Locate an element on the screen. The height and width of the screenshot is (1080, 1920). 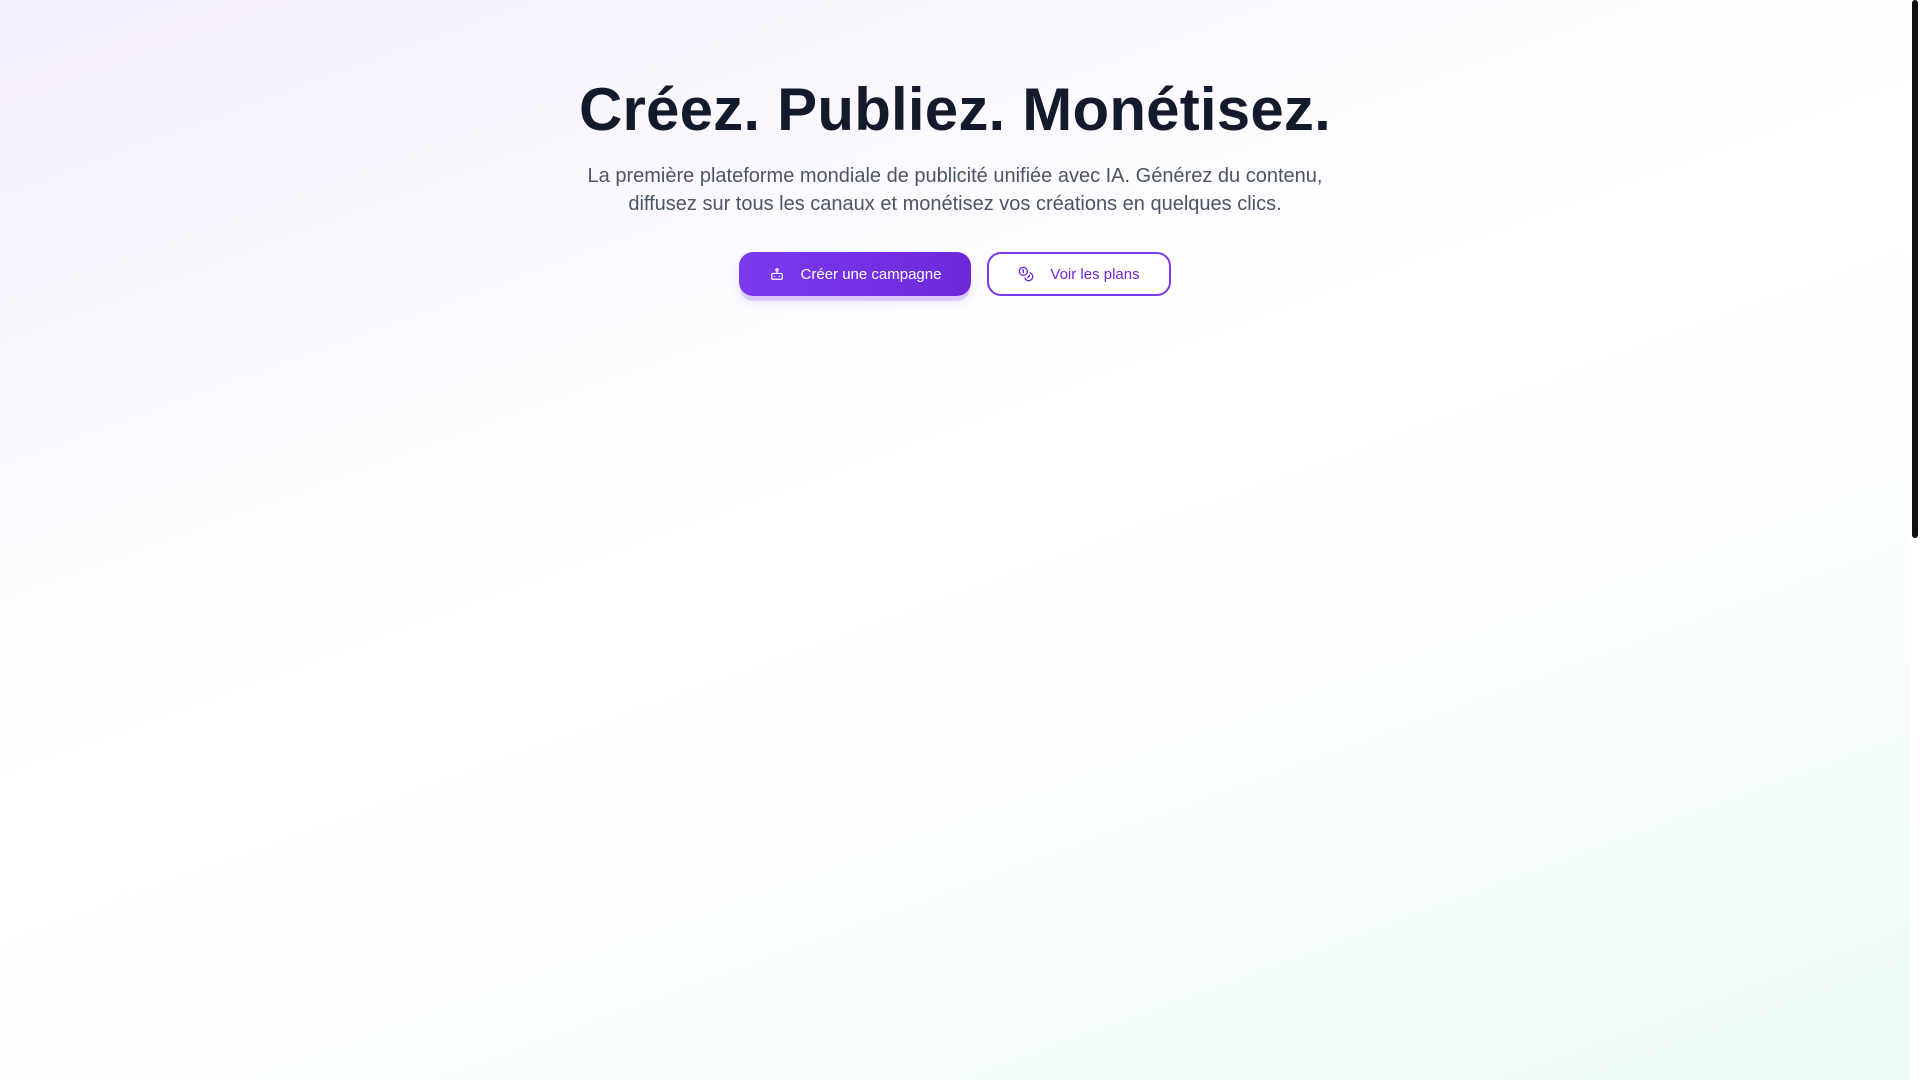
view-plans-button: Voir les plans is located at coordinates (1079, 274).